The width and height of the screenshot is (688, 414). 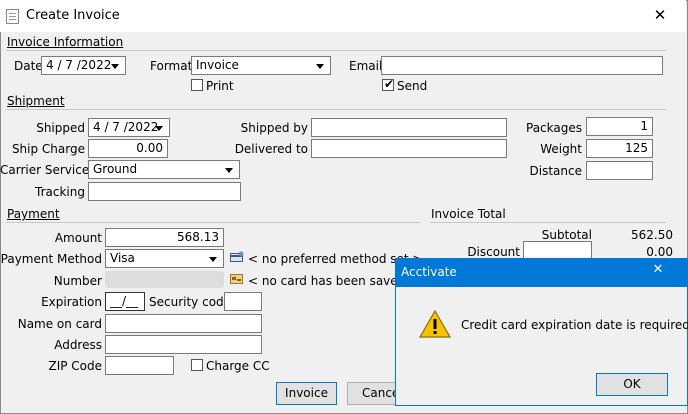 I want to click on delivered-to-field, so click(x=409, y=148).